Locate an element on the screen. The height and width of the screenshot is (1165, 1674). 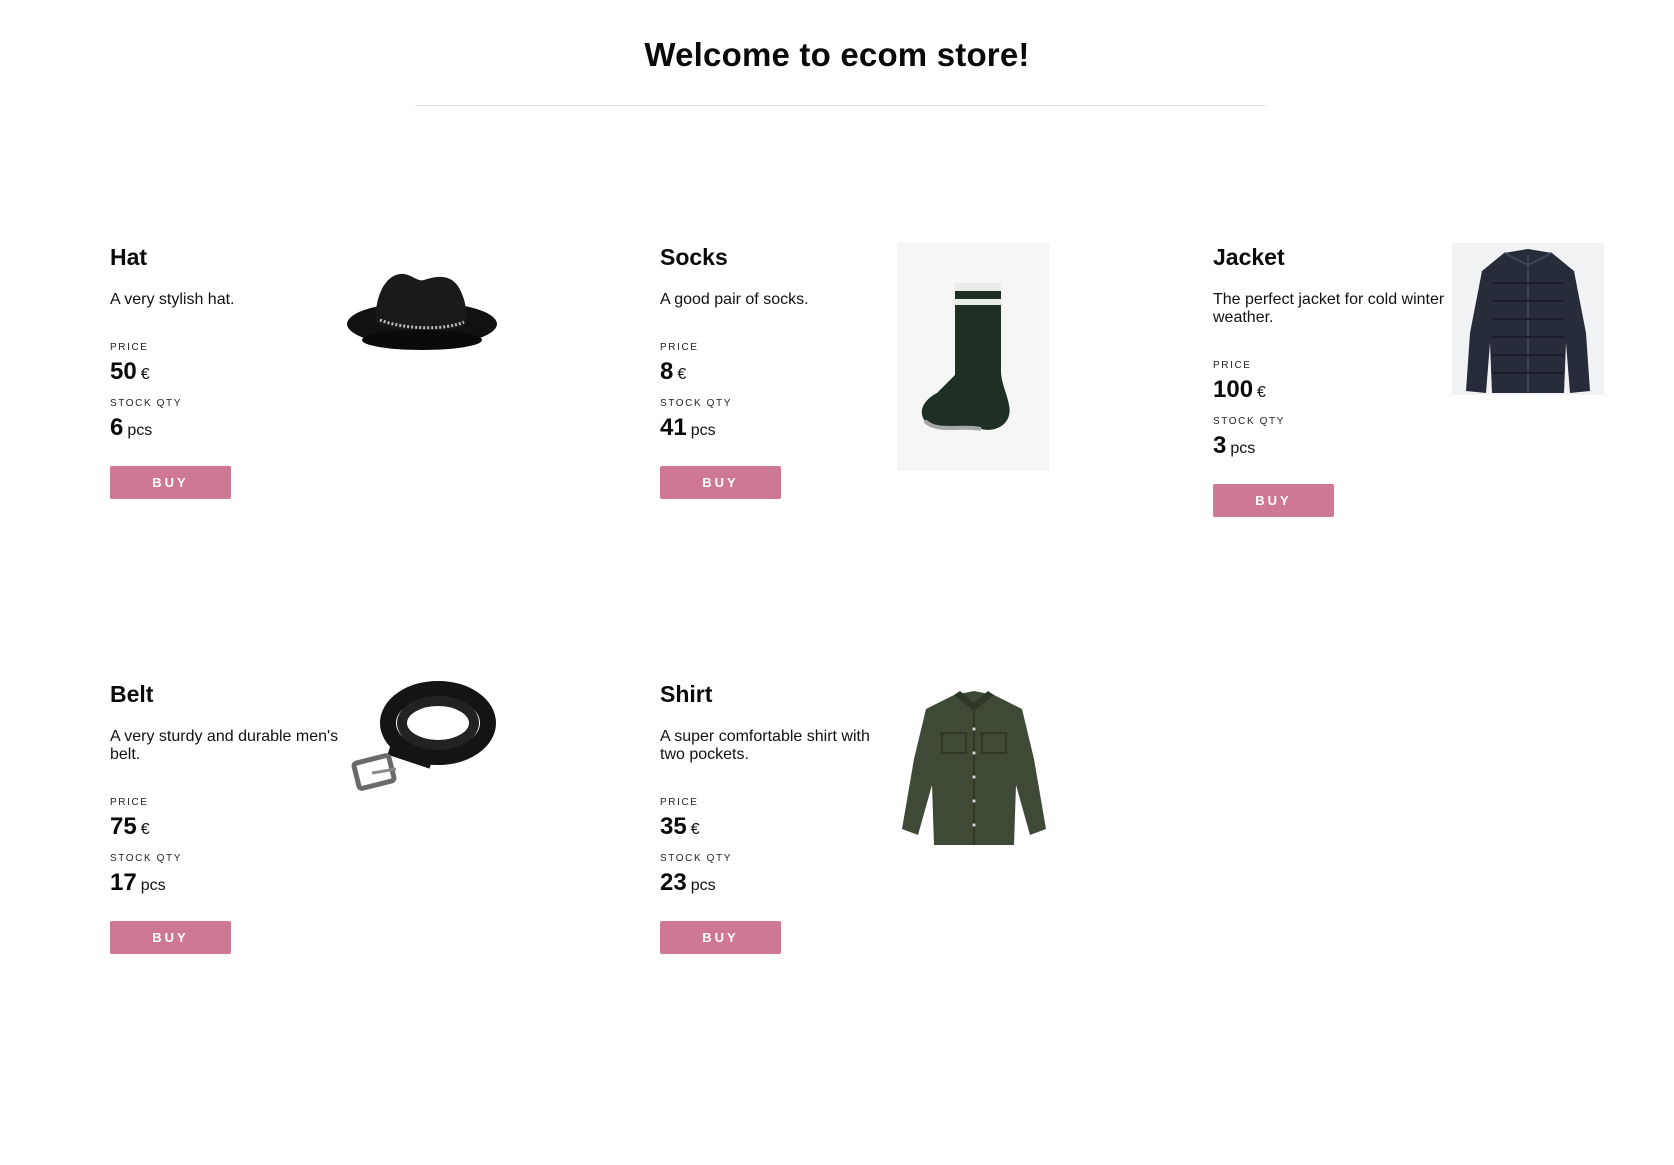
belt-image is located at coordinates (426, 753).